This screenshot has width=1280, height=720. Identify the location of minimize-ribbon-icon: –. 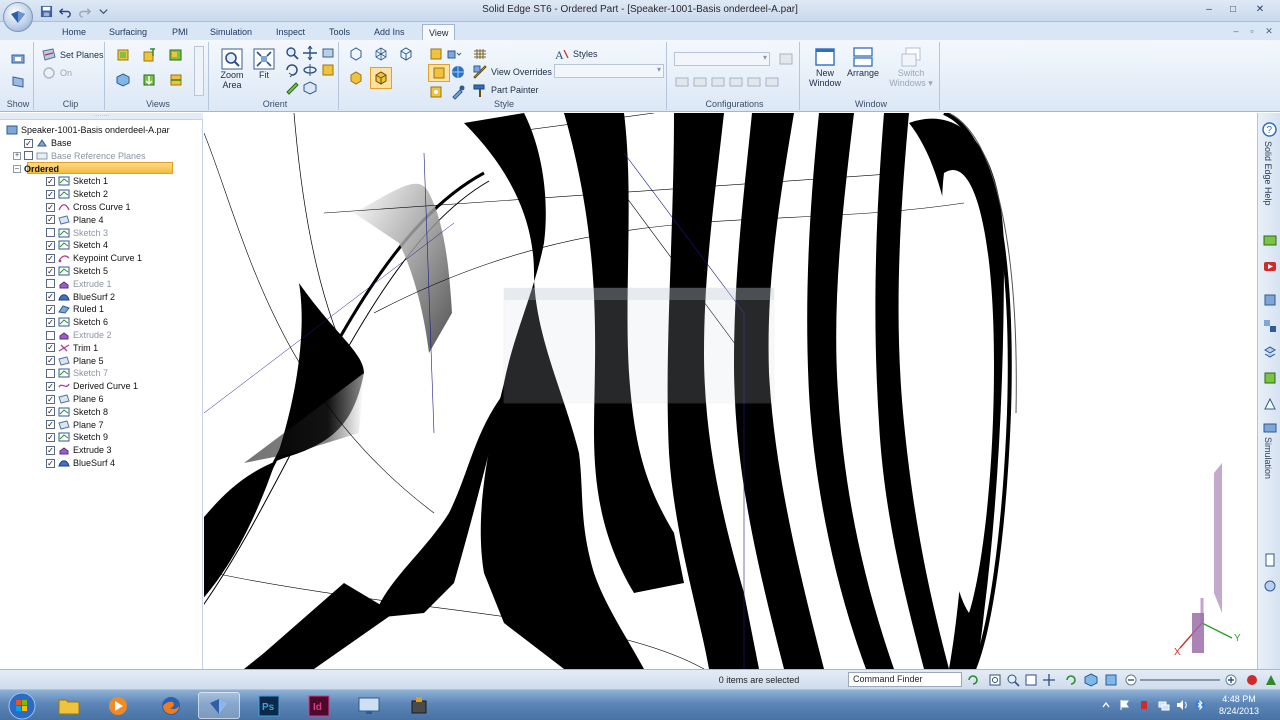
(1236, 31).